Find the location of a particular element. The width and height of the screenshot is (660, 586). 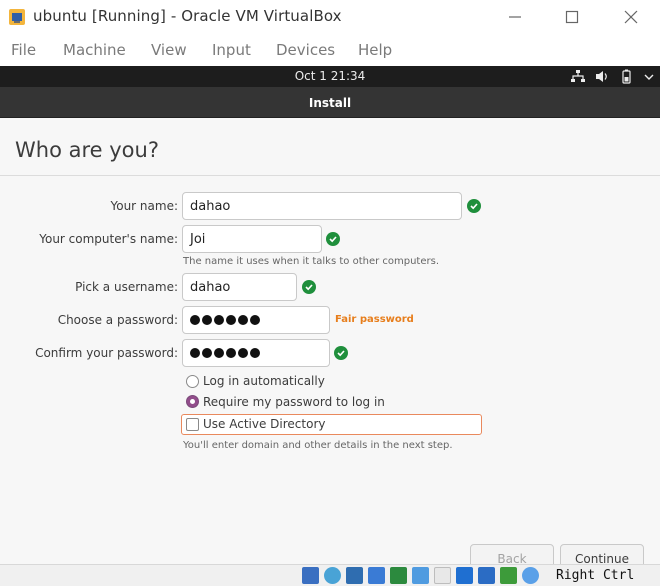

virtualbox-icon is located at coordinates (17, 17).